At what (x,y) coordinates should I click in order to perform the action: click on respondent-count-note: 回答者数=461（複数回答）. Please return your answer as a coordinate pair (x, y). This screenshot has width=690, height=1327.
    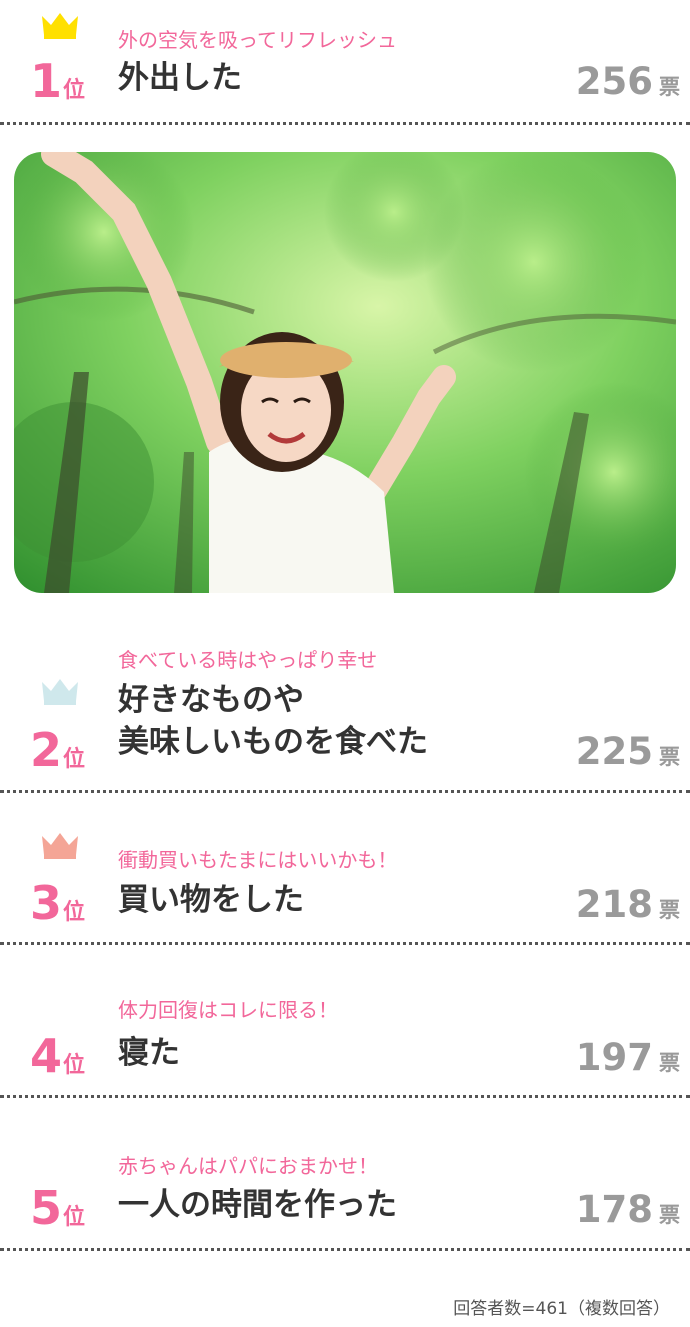
    Looking at the image, I should click on (561, 1309).